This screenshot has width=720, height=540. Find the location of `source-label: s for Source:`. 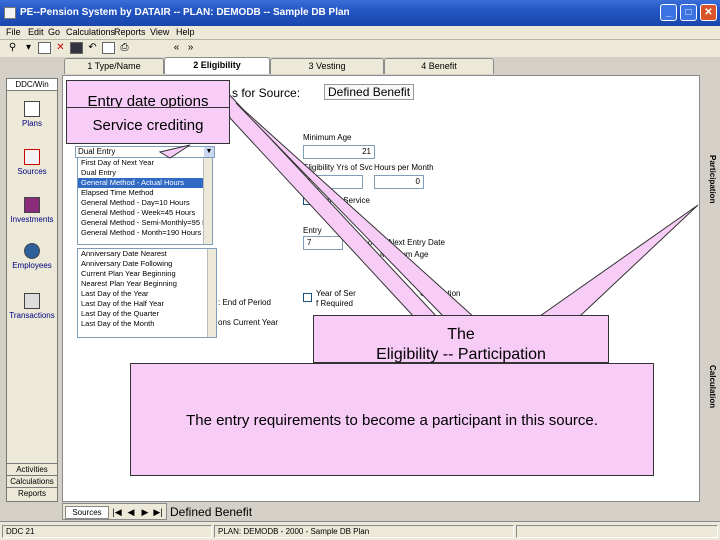

source-label: s for Source: is located at coordinates (266, 93).